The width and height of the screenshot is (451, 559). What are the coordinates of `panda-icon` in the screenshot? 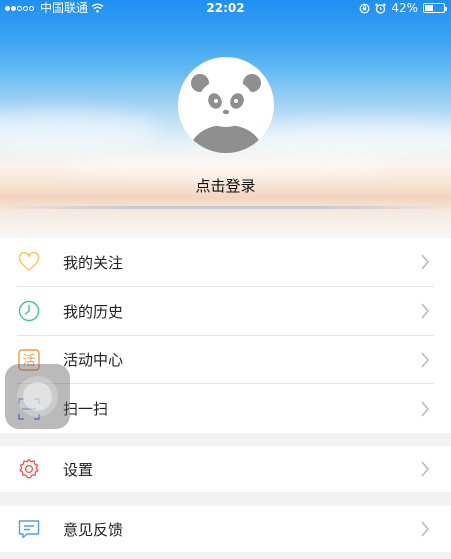 It's located at (226, 113).